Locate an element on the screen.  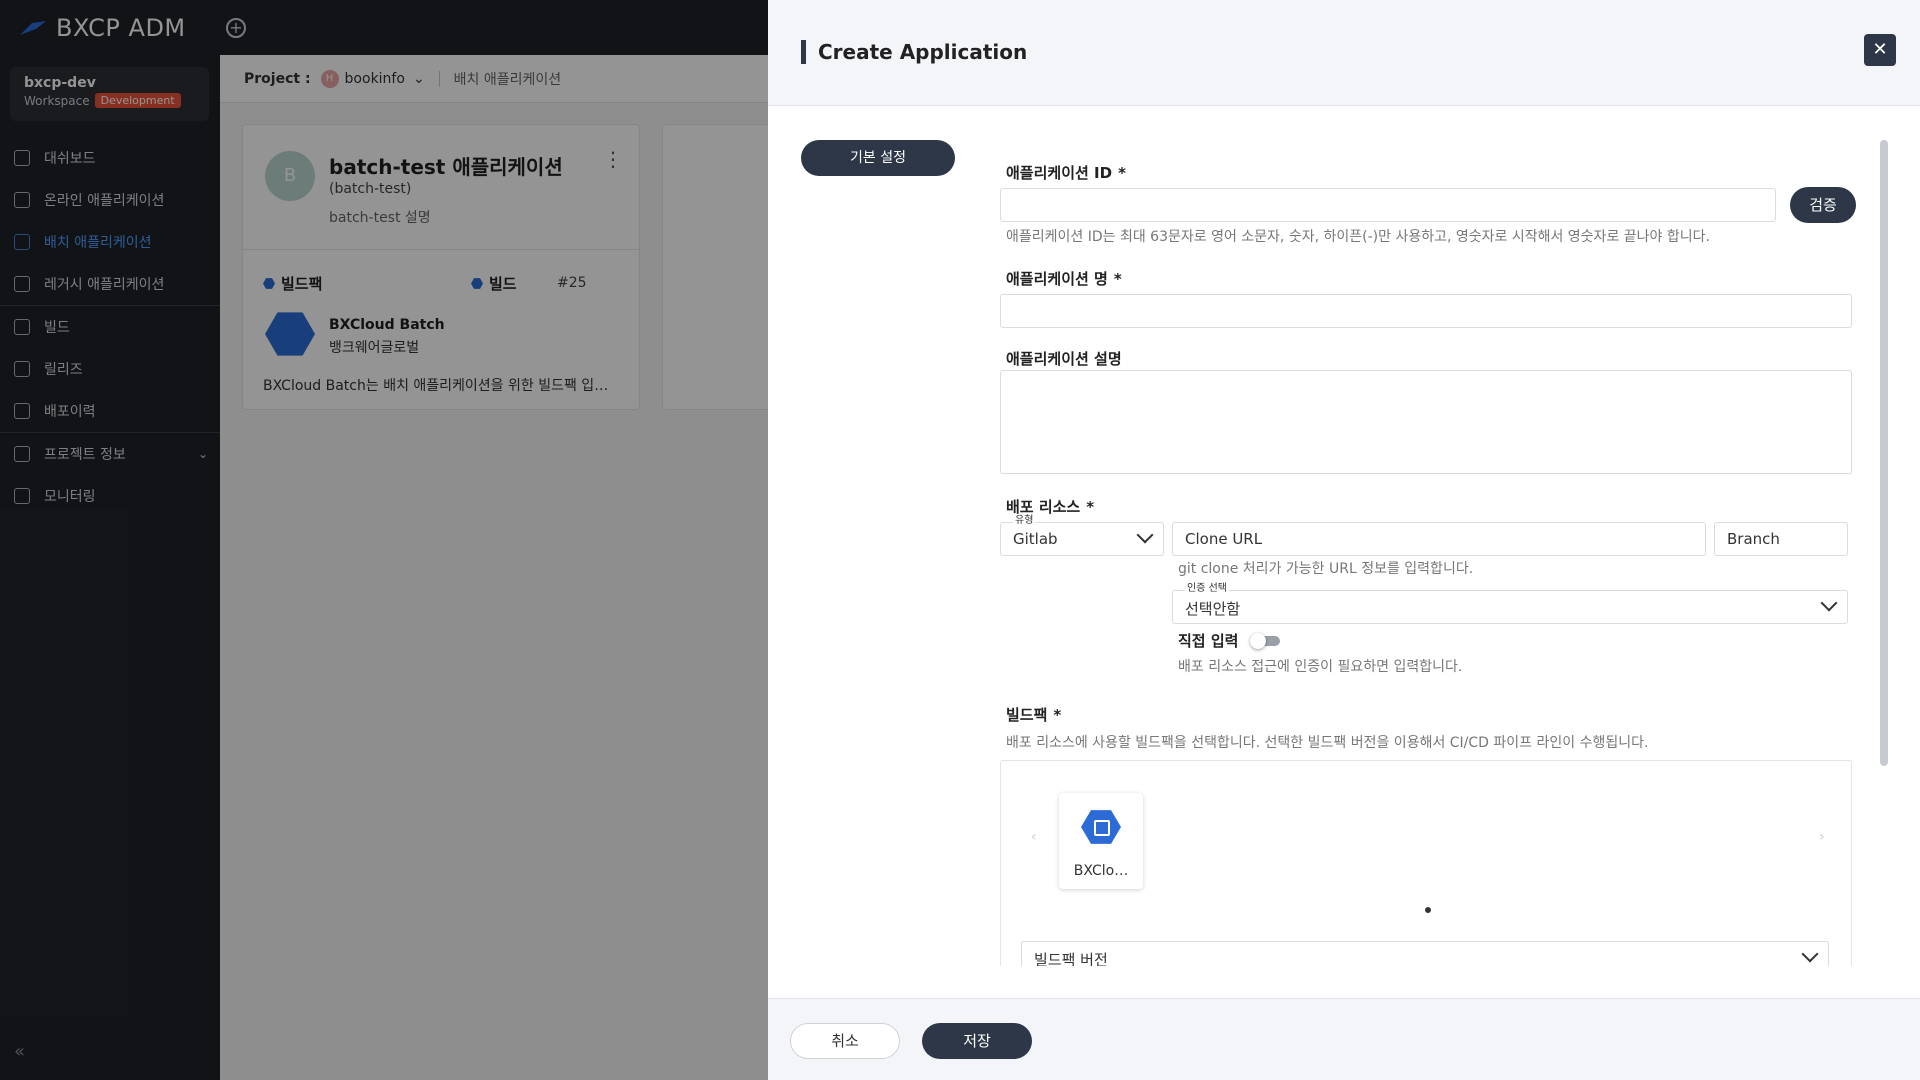
auth-select: 인증 선택 선택안함 is located at coordinates (1510, 603).